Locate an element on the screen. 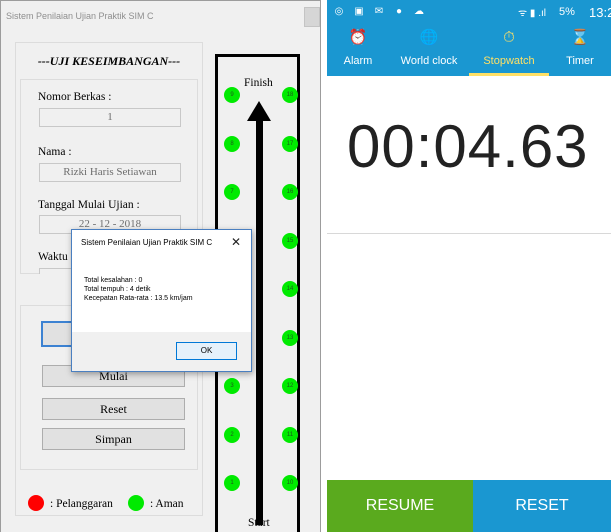 The height and width of the screenshot is (532, 611). arrow-up-icon is located at coordinates (259, 111).